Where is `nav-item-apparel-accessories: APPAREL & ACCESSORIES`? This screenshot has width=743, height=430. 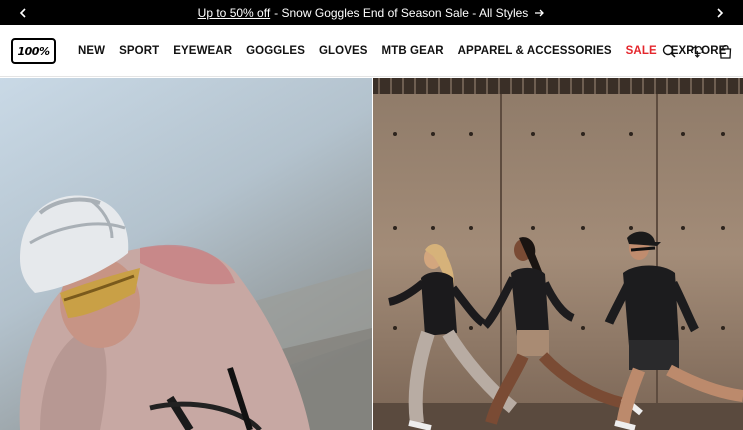 nav-item-apparel-accessories: APPAREL & ACCESSORIES is located at coordinates (535, 51).